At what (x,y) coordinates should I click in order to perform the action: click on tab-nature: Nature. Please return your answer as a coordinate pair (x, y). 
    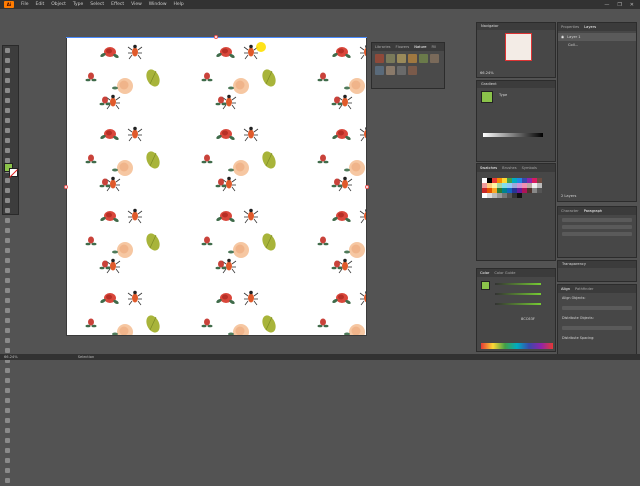
    Looking at the image, I should click on (420, 47).